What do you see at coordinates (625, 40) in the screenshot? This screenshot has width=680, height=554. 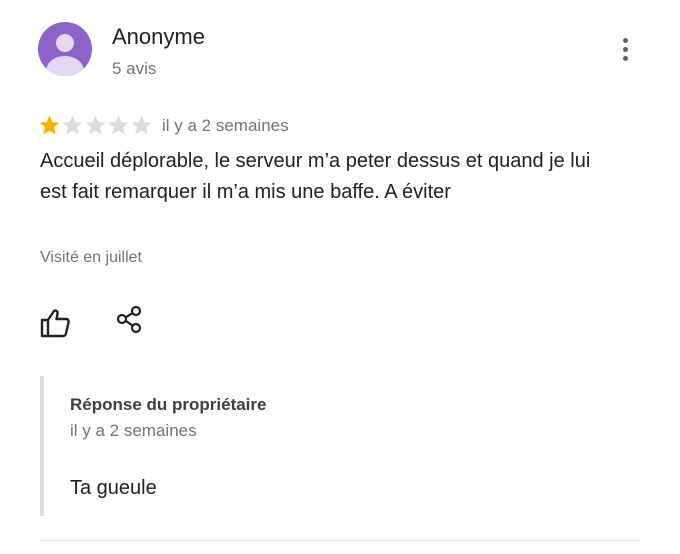 I see `more-vert-icon` at bounding box center [625, 40].